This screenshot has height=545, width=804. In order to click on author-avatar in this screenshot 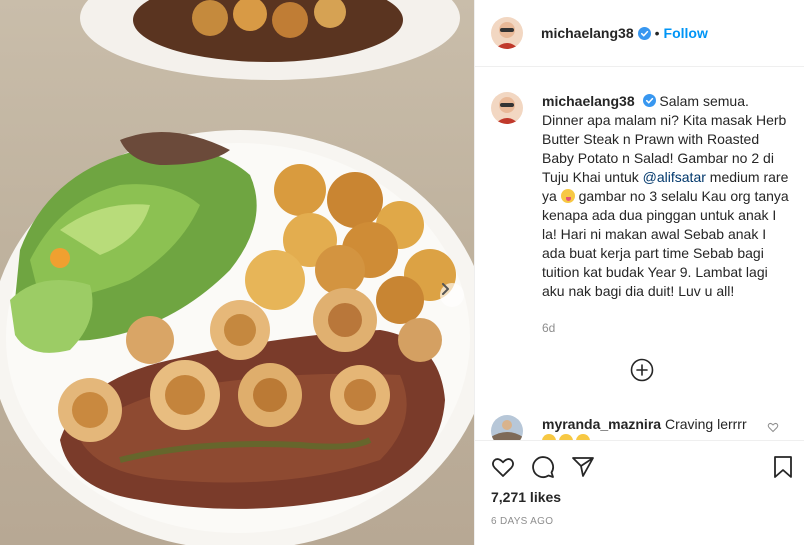, I will do `click(507, 33)`.